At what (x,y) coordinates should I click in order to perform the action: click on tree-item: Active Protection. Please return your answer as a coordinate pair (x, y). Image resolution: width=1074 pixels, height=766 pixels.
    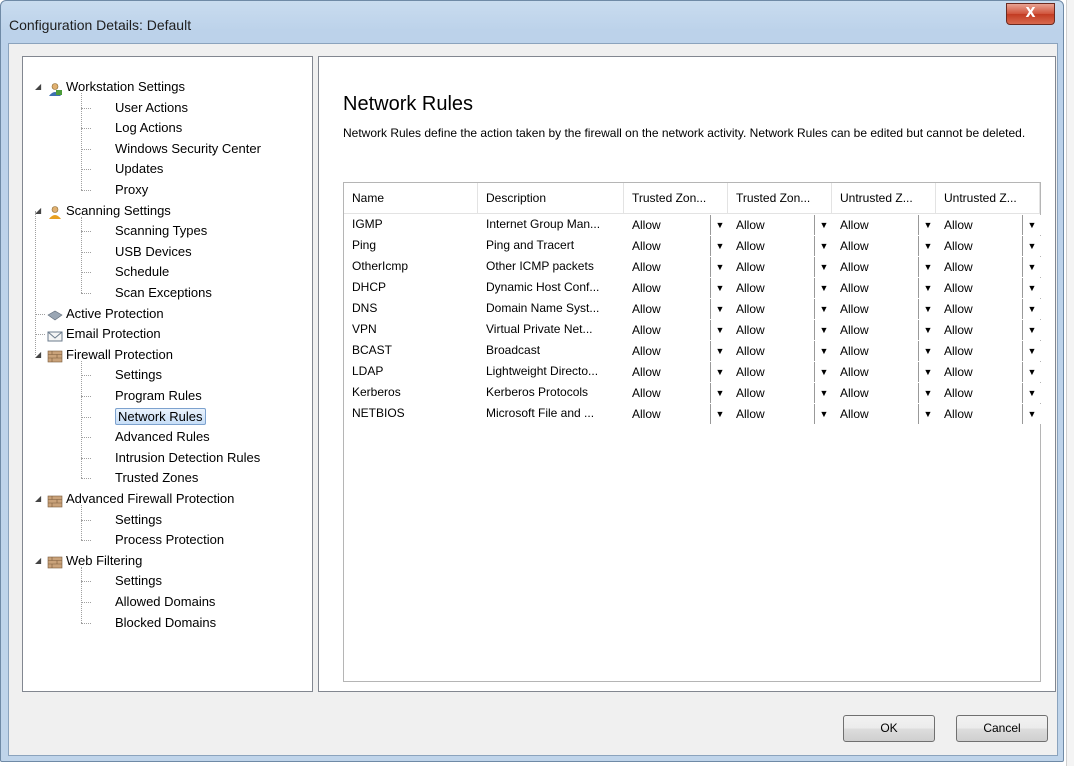
    Looking at the image, I should click on (105, 314).